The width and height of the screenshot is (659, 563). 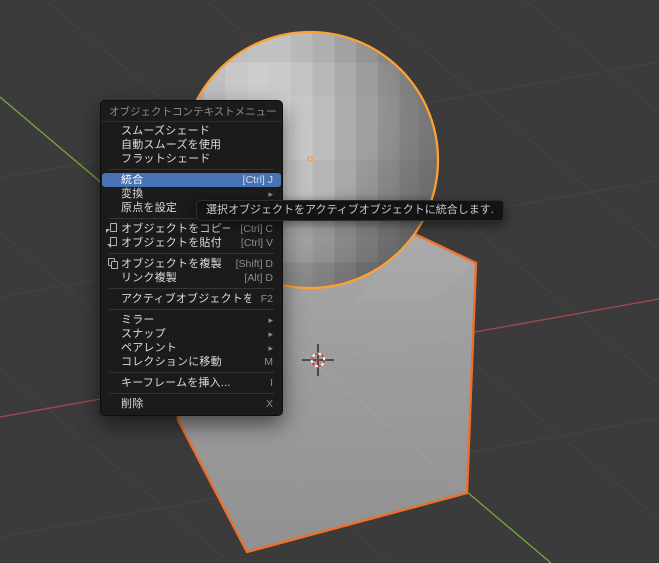 I want to click on menu-item-label: コレクションに移動, so click(x=171, y=362).